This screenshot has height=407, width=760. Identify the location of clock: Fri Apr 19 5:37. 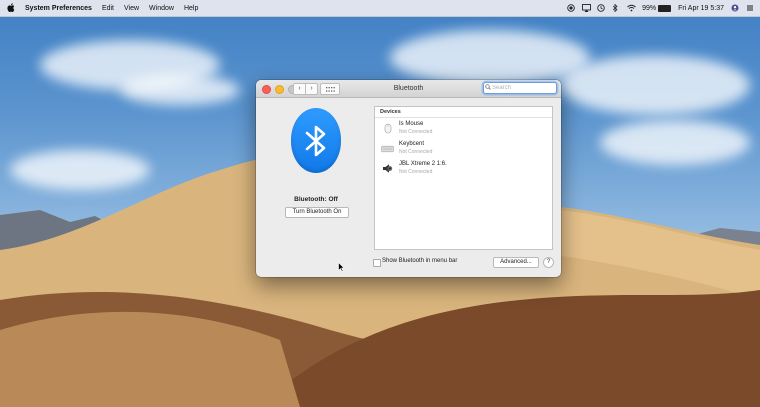
(701, 8).